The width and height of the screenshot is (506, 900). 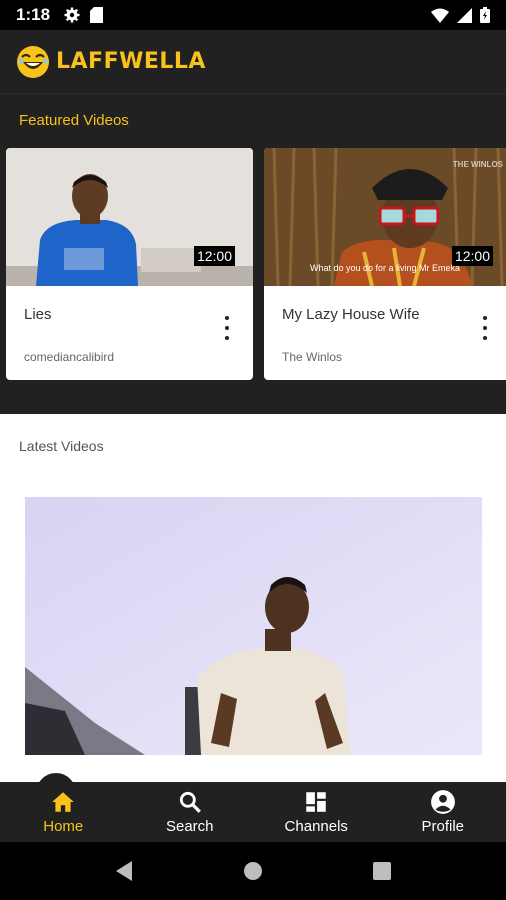 What do you see at coordinates (477, 164) in the screenshot?
I see `channel-watermark: THE WINLOS` at bounding box center [477, 164].